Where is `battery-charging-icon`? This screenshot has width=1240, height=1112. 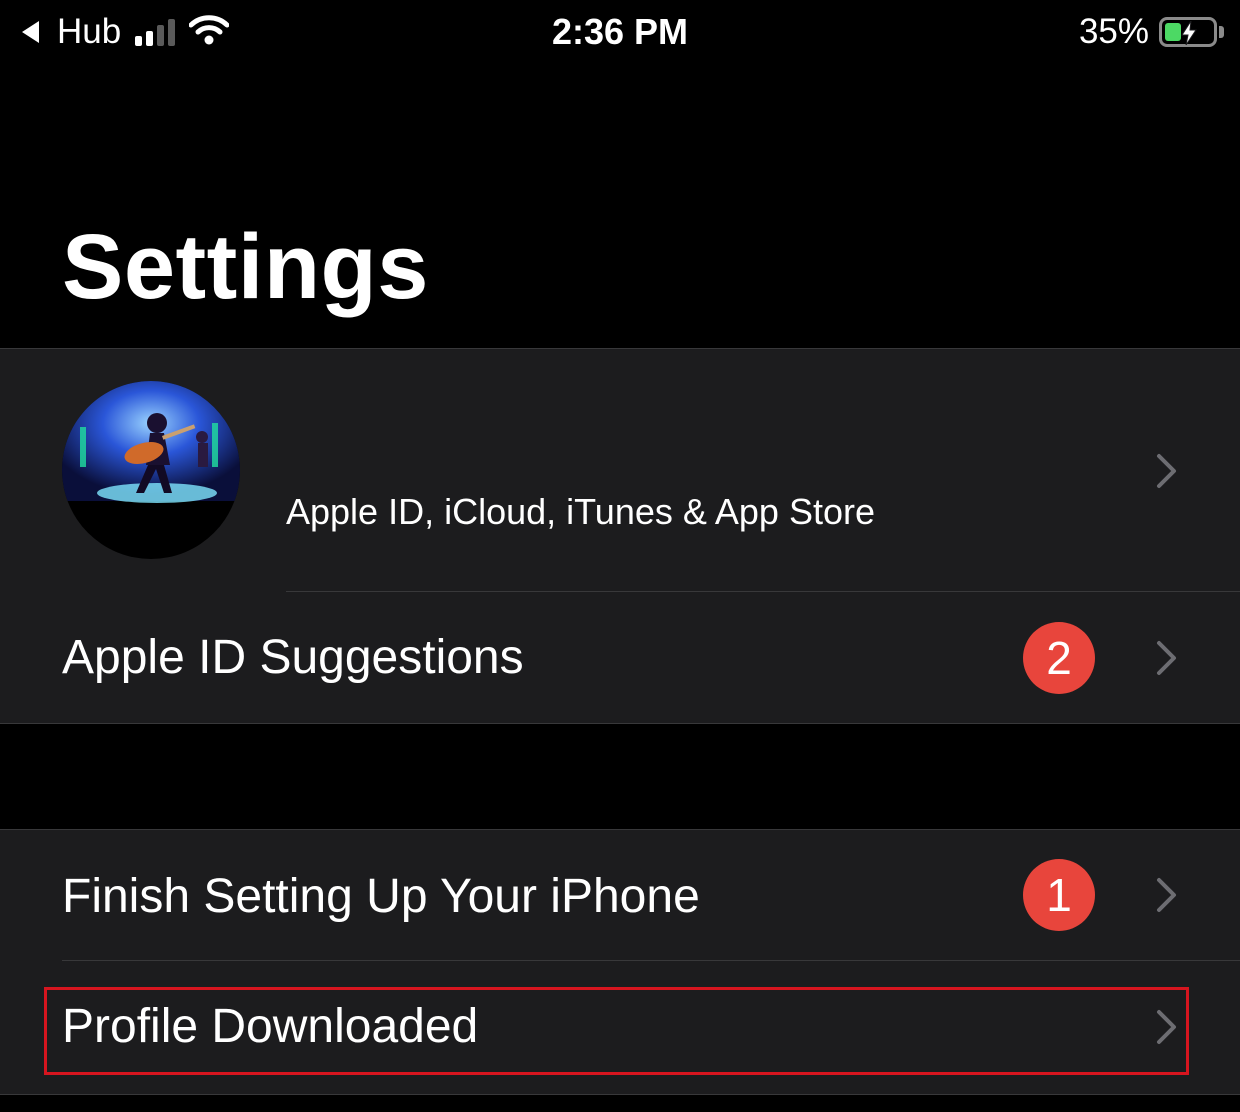
battery-charging-icon is located at coordinates (1188, 32).